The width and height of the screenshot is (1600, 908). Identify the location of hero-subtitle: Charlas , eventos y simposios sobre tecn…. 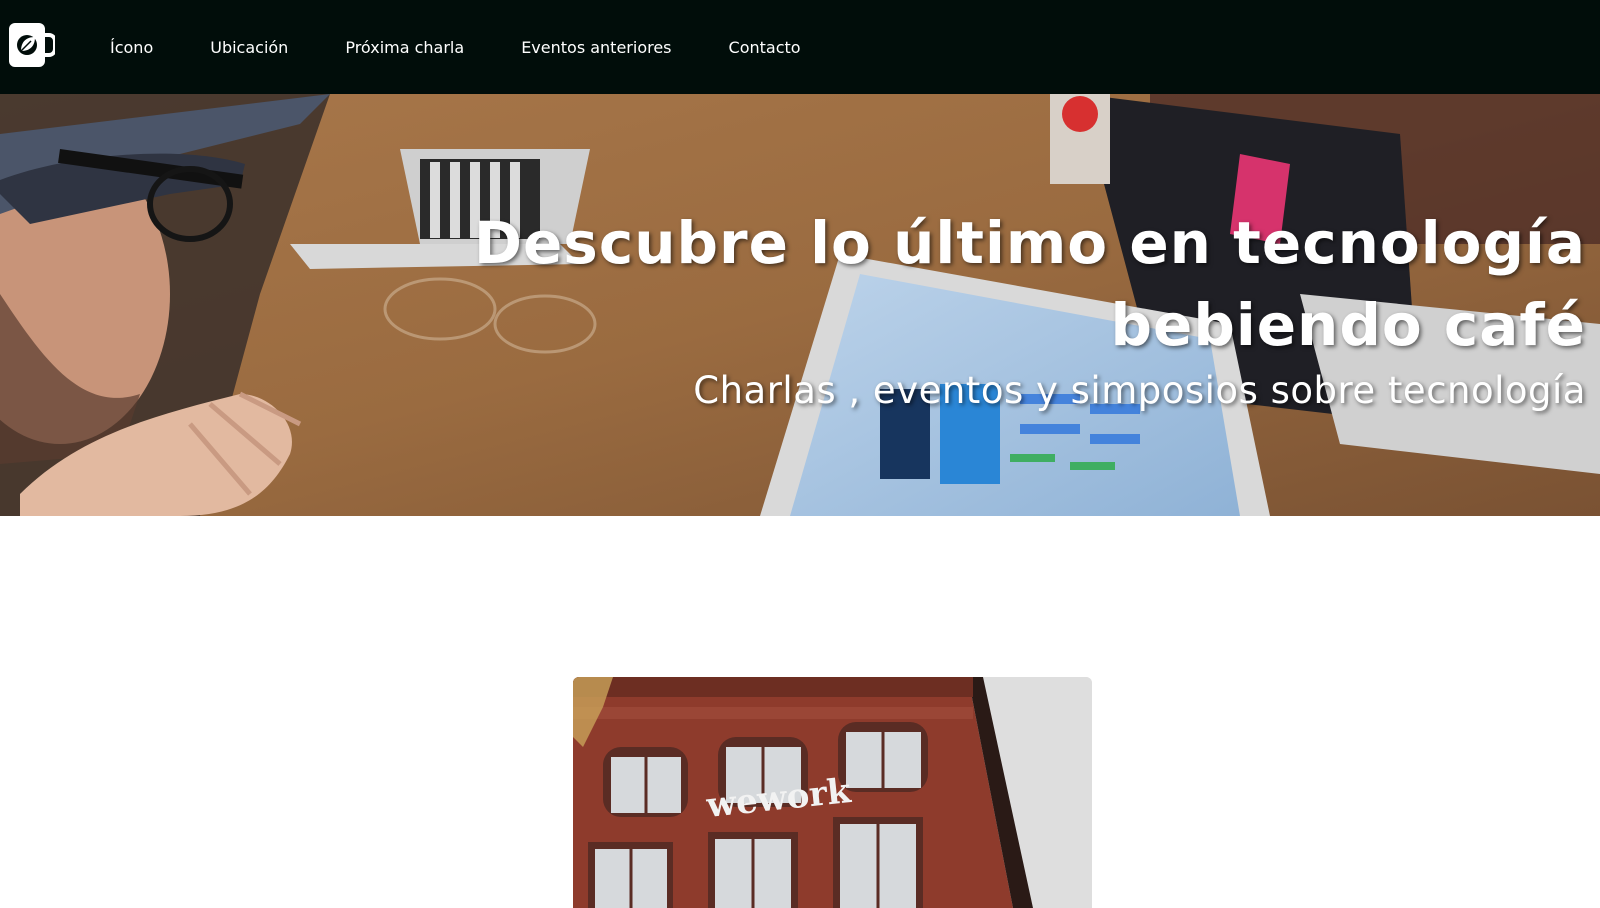
(1139, 390).